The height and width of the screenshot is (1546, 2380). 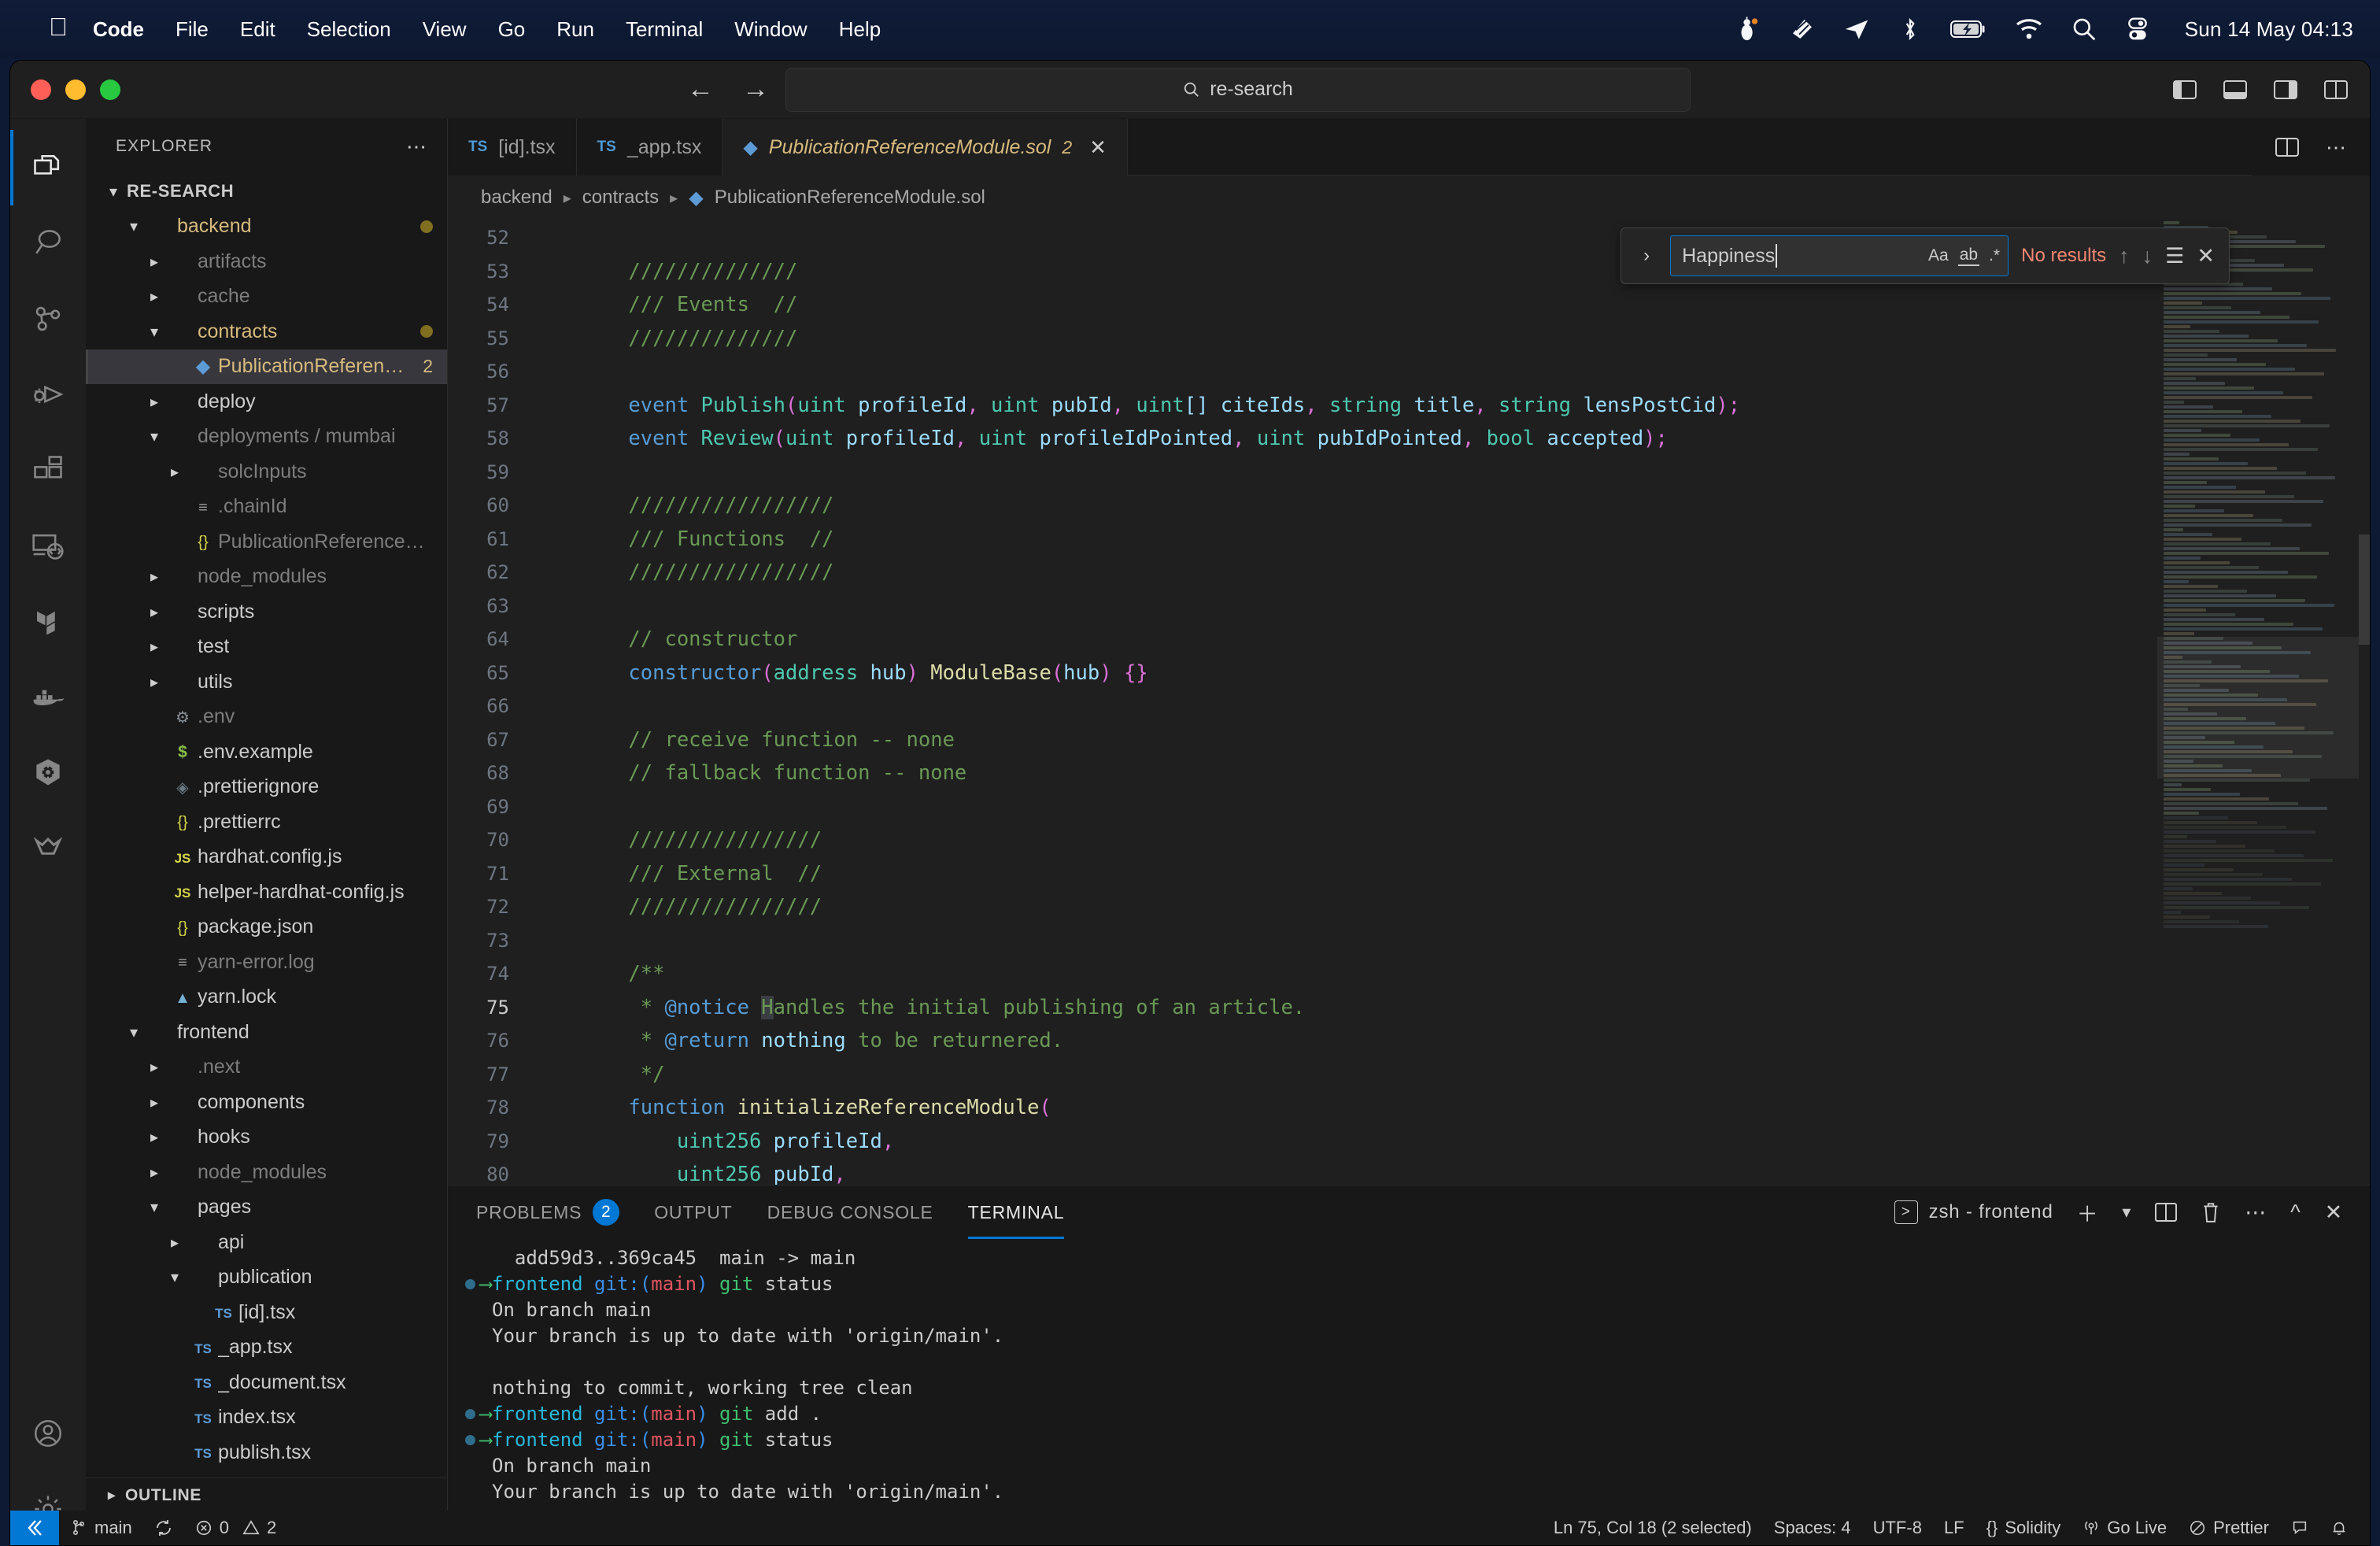 What do you see at coordinates (236, 1528) in the screenshot?
I see `status-problems: 0 2` at bounding box center [236, 1528].